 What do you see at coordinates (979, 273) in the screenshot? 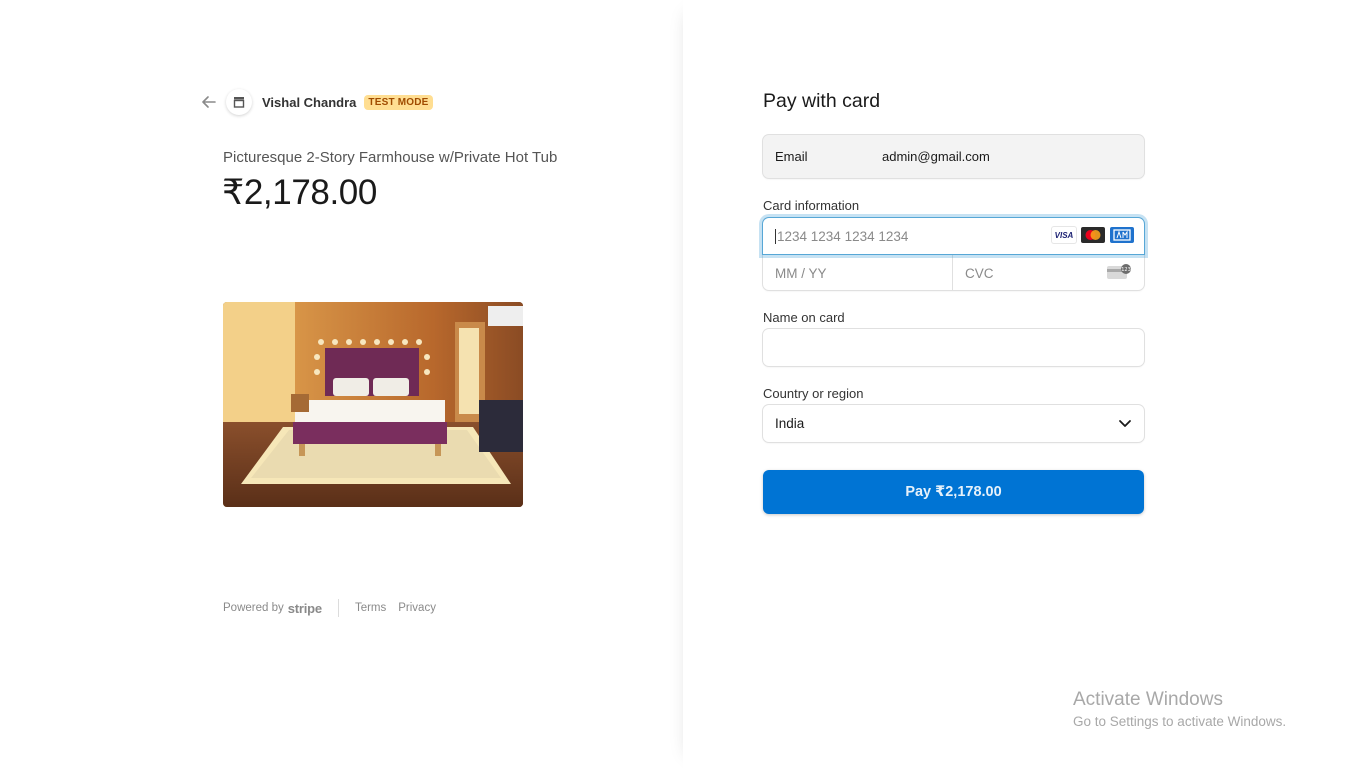
I see `cvc-placeholder: CVC` at bounding box center [979, 273].